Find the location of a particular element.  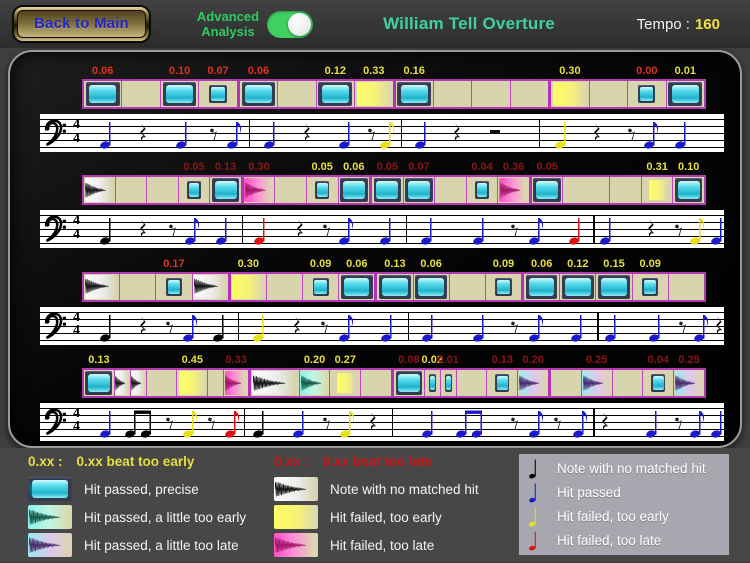

waveform-cell: 0.01 is located at coordinates (684, 86).